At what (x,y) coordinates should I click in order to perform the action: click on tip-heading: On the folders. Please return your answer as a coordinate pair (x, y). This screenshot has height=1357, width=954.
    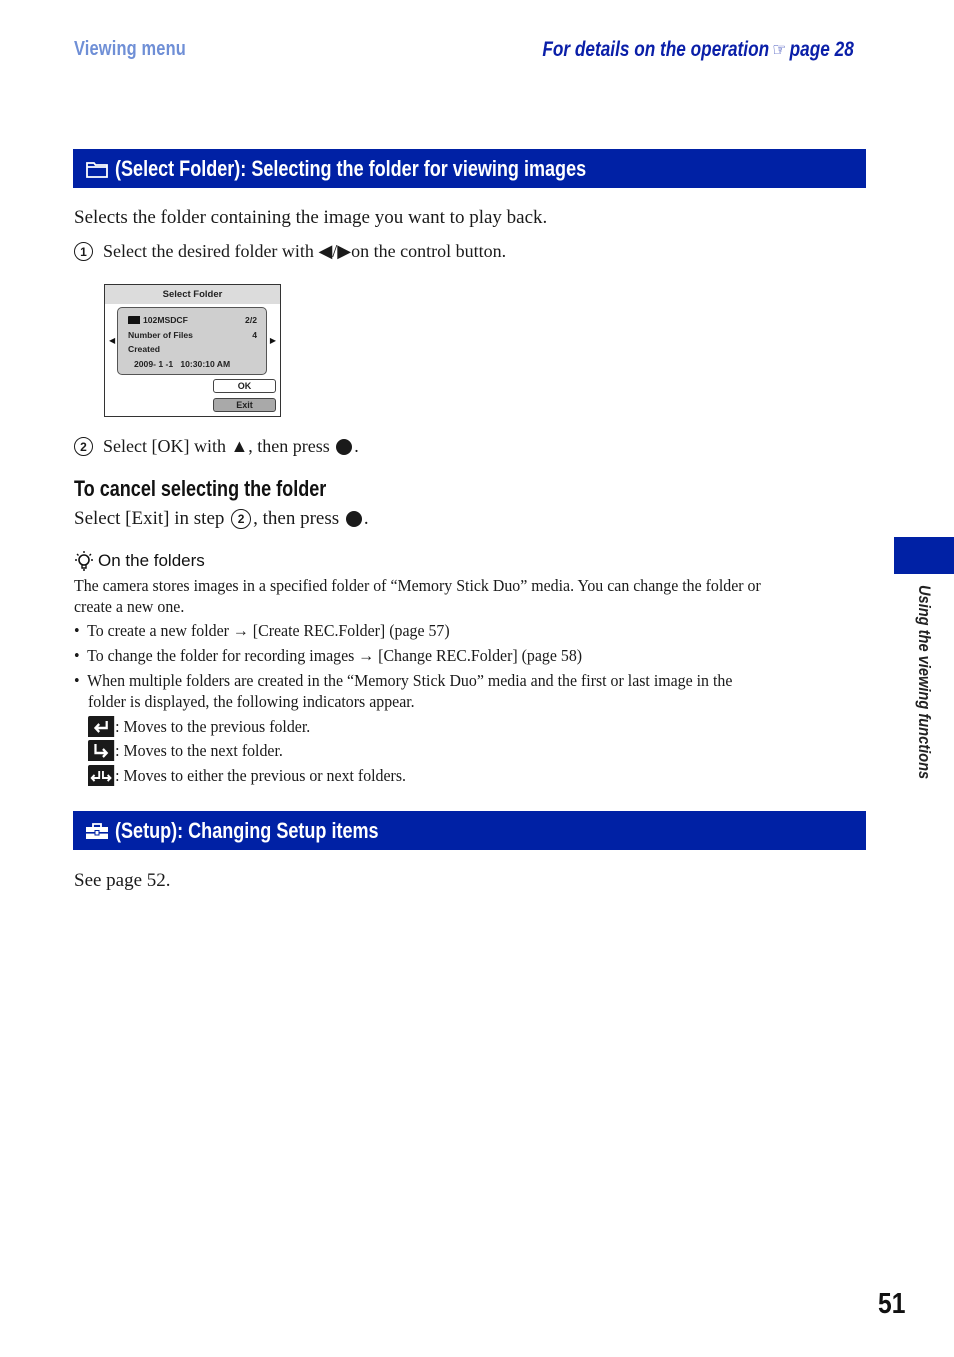
    Looking at the image, I should click on (139, 561).